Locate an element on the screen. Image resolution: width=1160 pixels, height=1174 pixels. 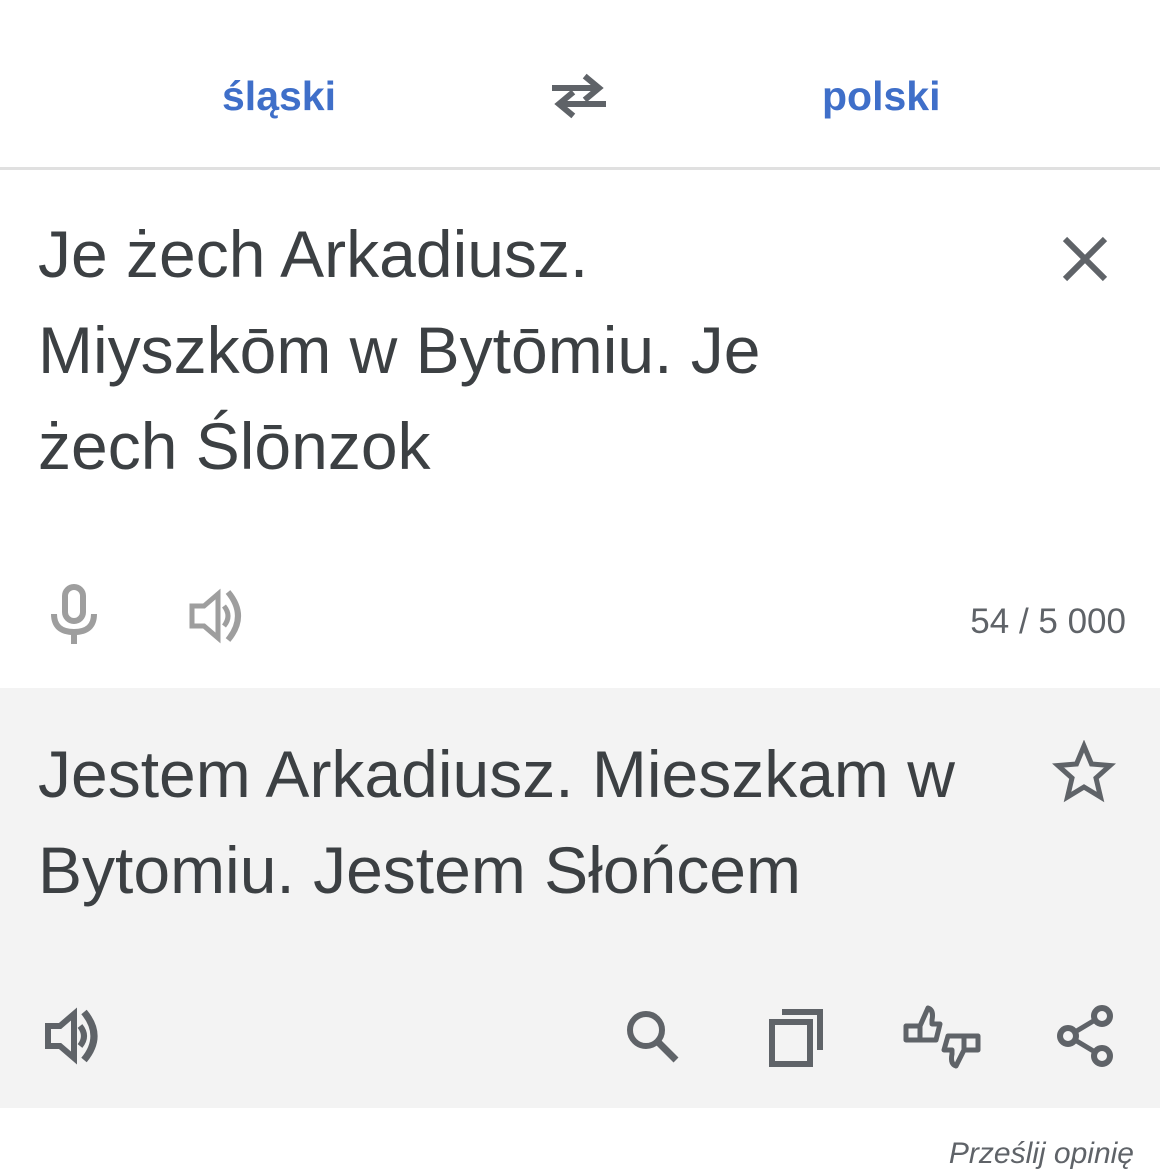
close-icon is located at coordinates (1085, 259).